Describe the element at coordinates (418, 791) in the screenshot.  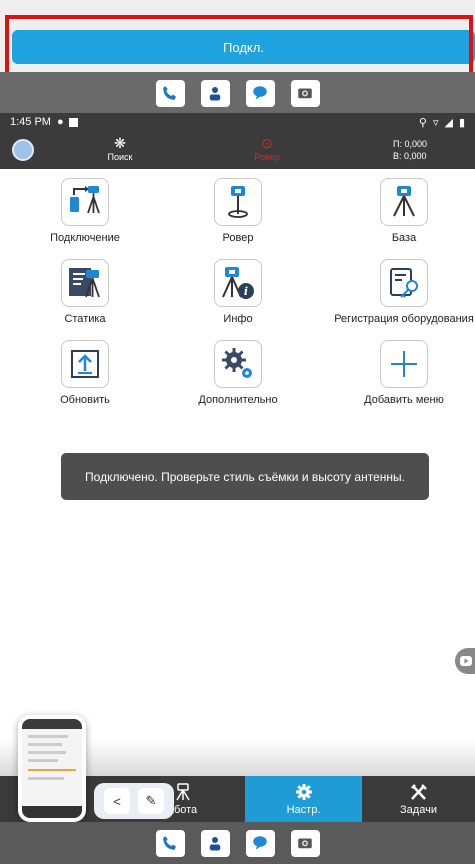
I see `tools-icon` at that location.